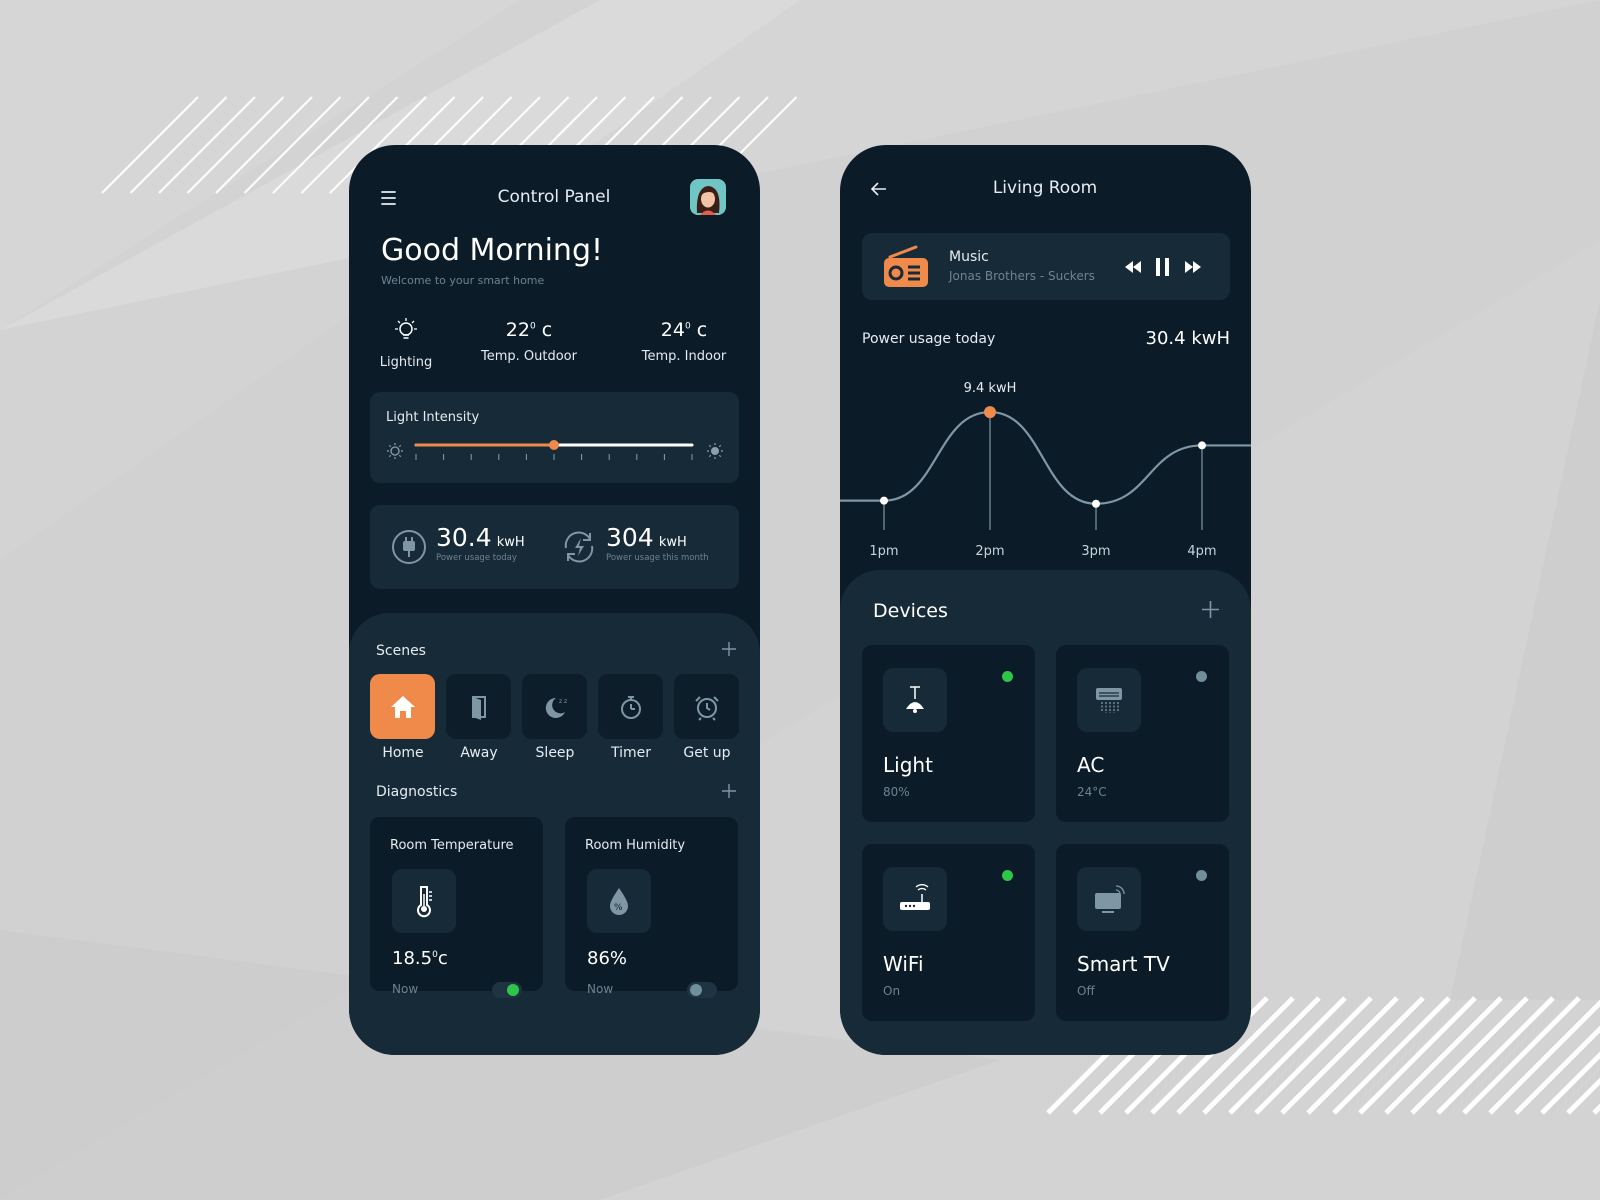  I want to click on temperature-toggle, so click(507, 990).